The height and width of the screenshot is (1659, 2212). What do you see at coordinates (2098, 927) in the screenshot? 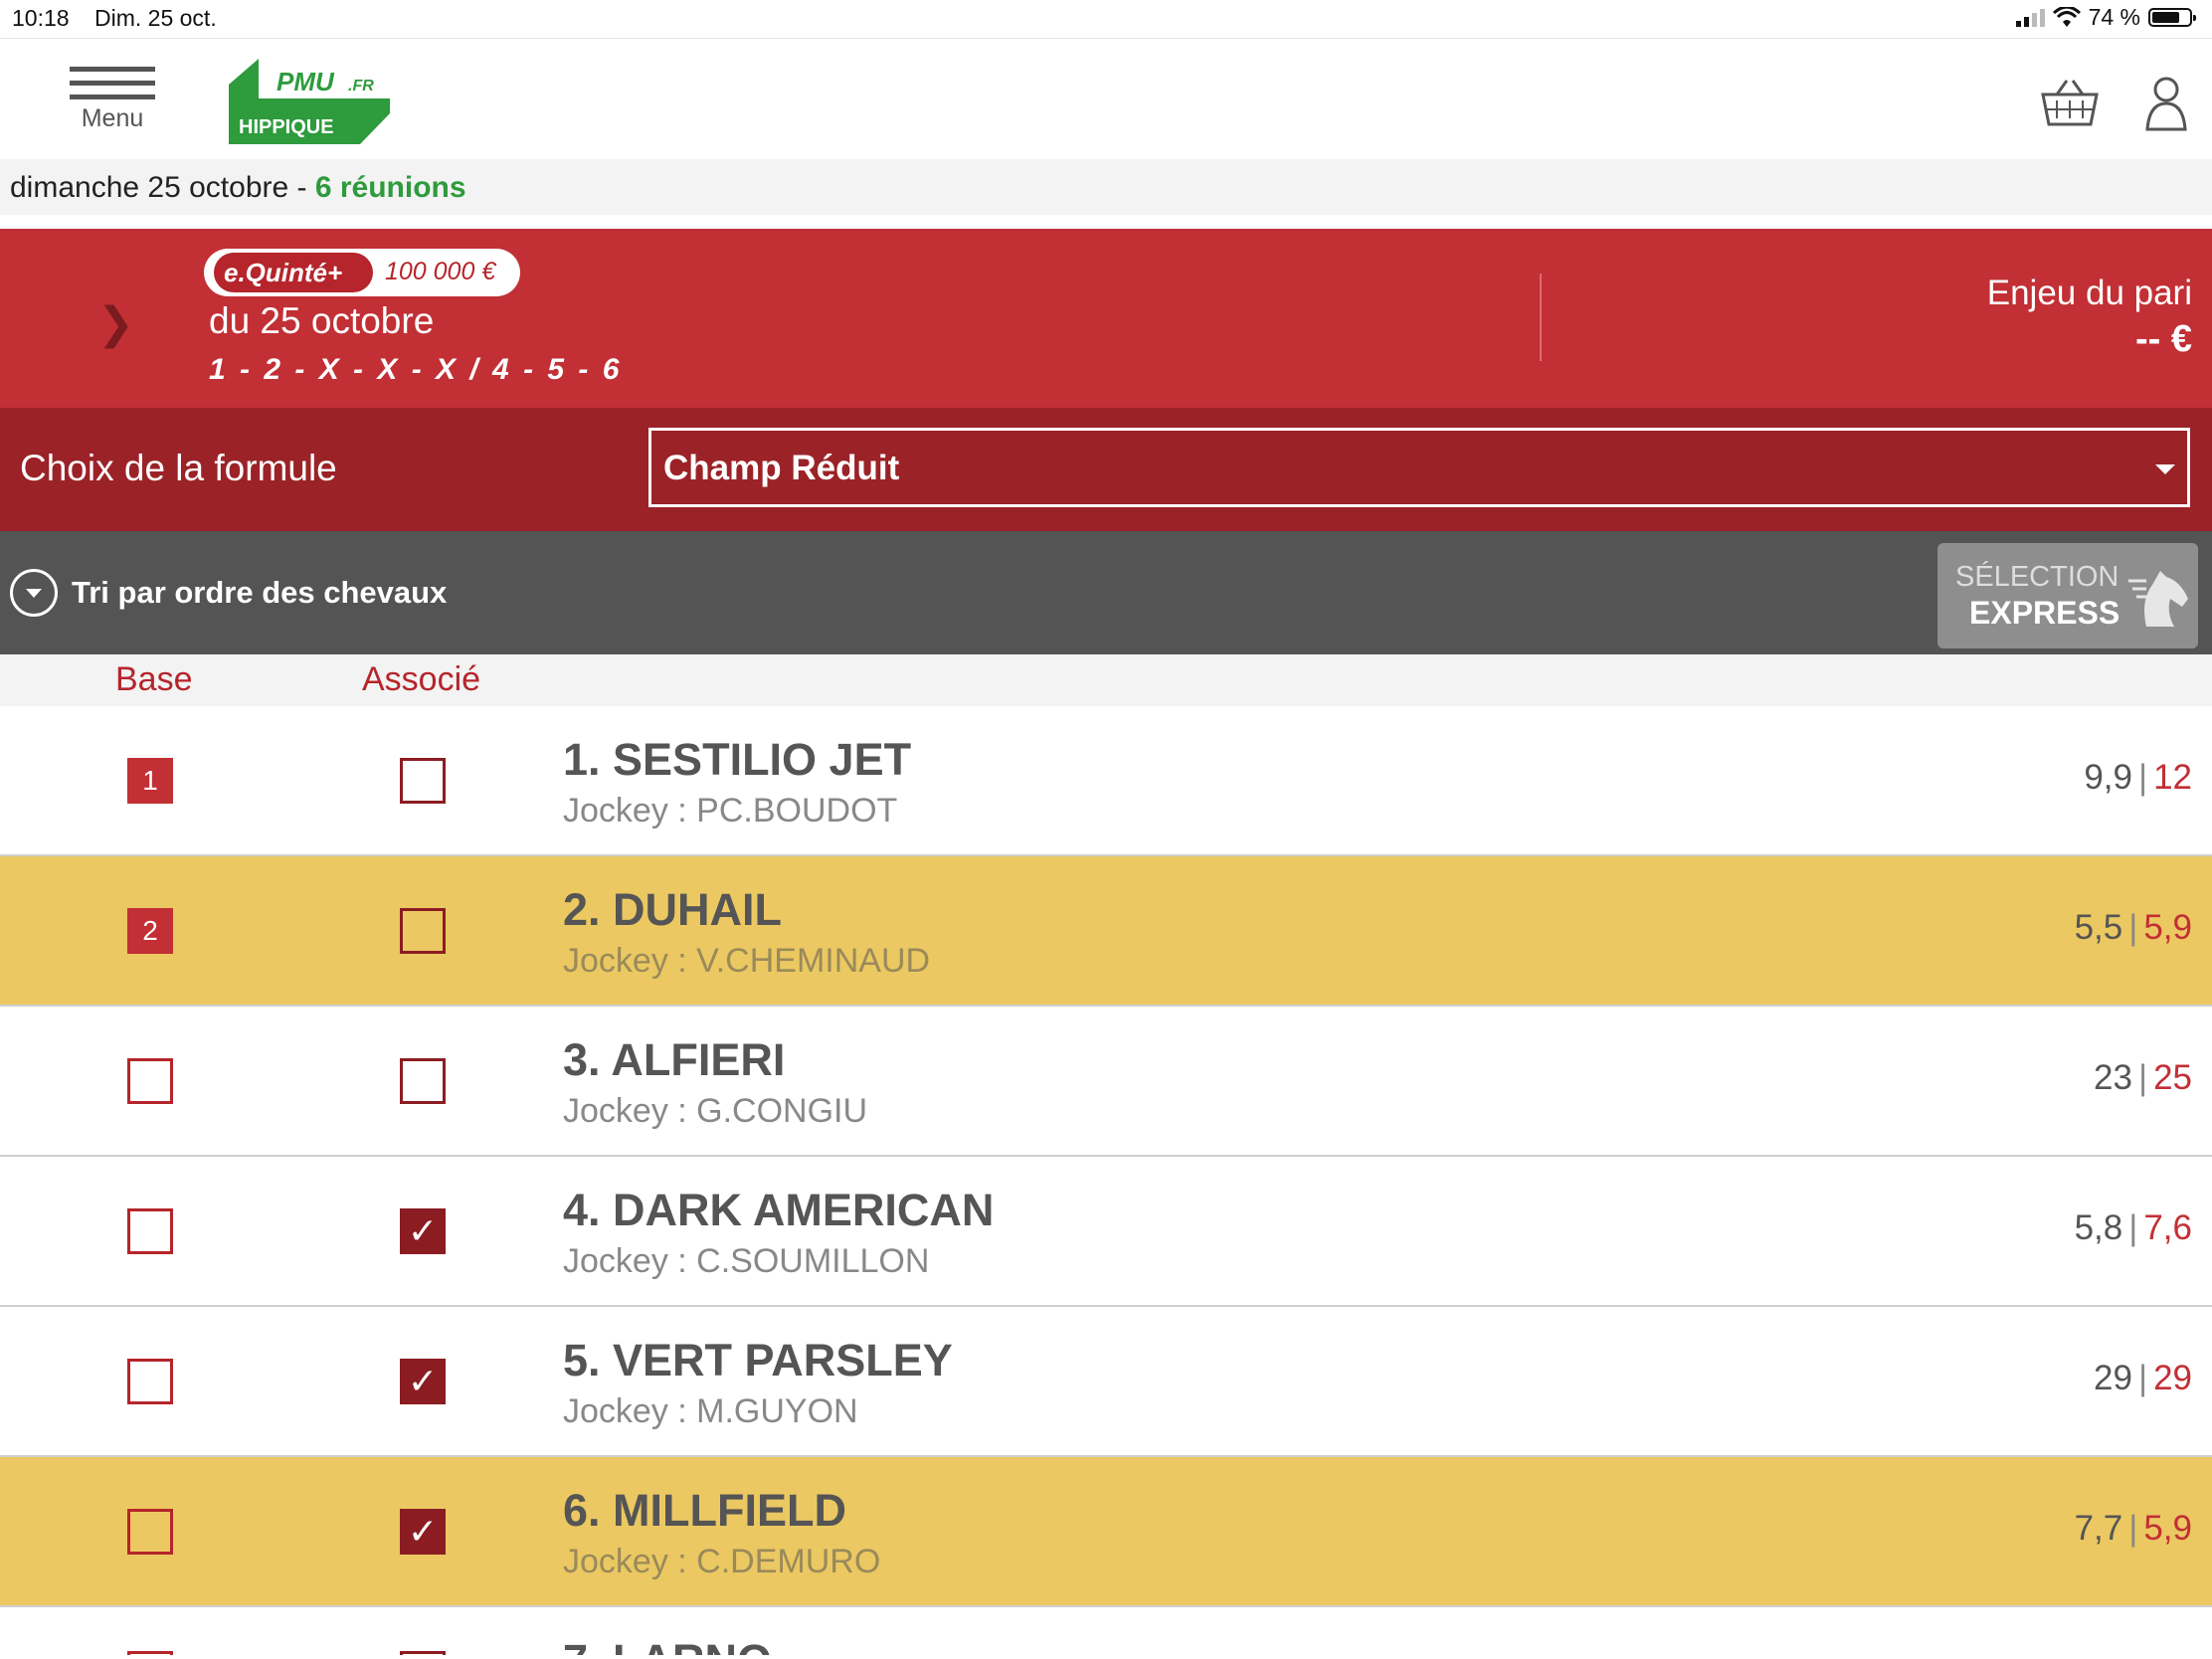
I see `odds-reference: 5,5` at bounding box center [2098, 927].